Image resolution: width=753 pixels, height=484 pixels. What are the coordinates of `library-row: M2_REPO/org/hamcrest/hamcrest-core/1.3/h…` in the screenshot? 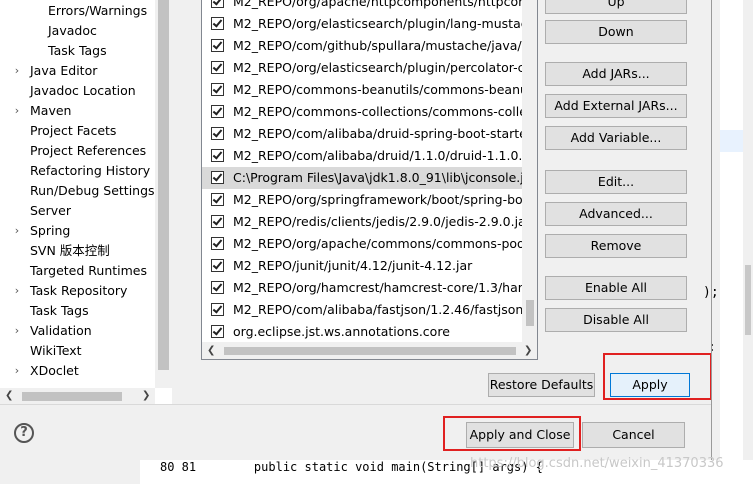 It's located at (369, 288).